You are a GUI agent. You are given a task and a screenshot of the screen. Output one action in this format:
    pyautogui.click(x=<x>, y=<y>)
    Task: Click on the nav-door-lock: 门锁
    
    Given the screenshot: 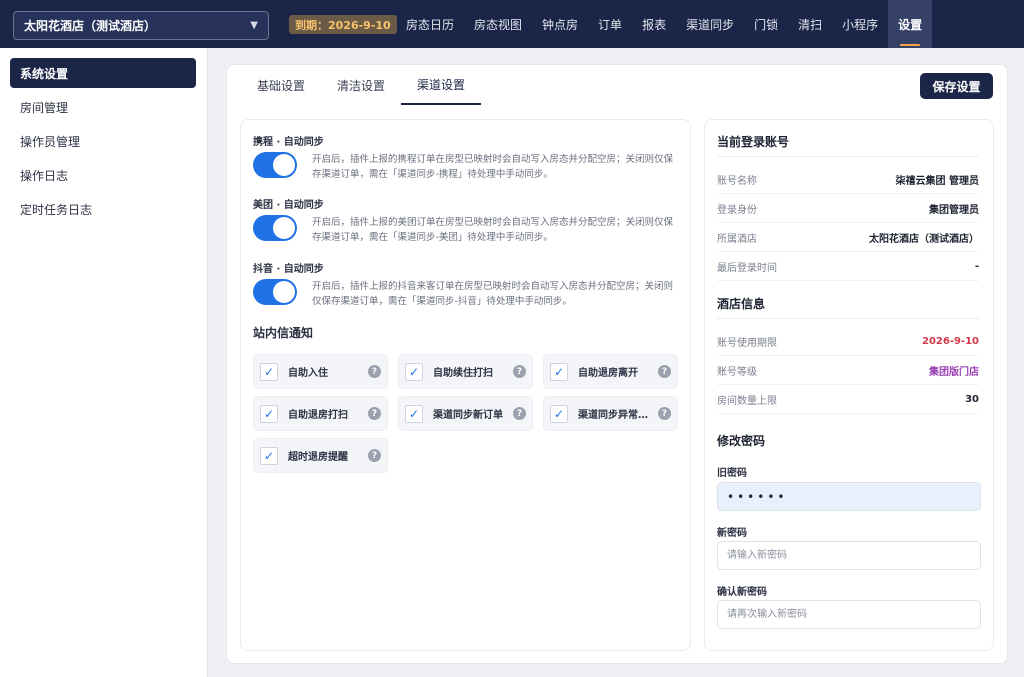 What is the action you would take?
    pyautogui.click(x=766, y=24)
    